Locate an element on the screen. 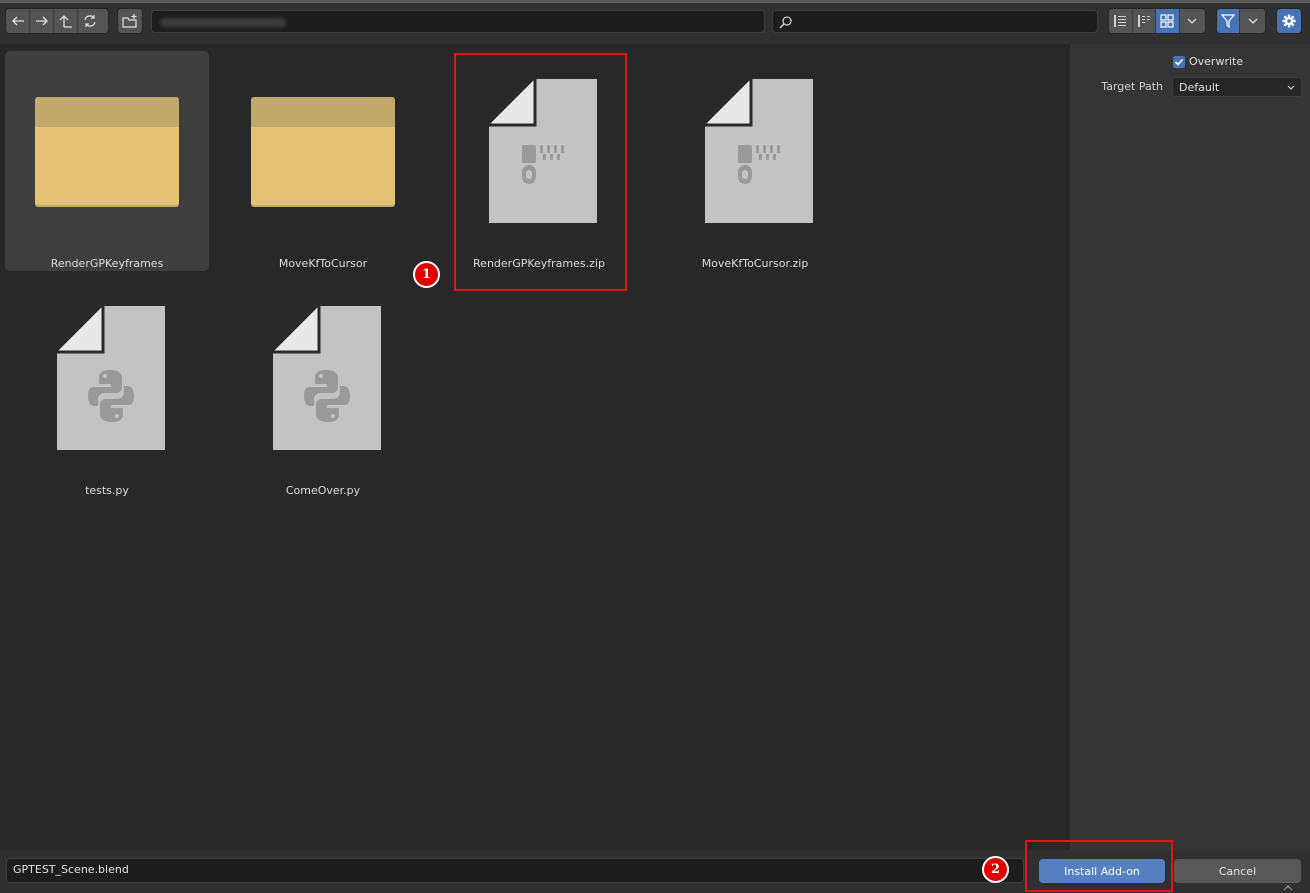 This screenshot has height=893, width=1310. expand-arrow-icon is located at coordinates (1288, 887).